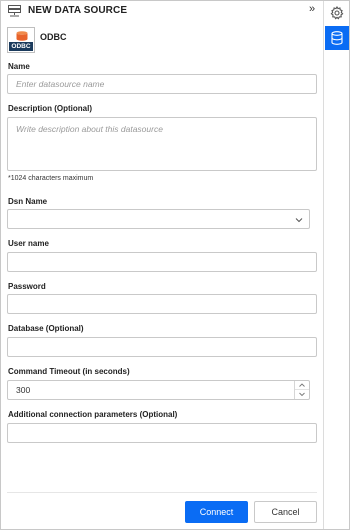  Describe the element at coordinates (162, 12) in the screenshot. I see `panel-header: NEW DATA SOURCE »` at that location.